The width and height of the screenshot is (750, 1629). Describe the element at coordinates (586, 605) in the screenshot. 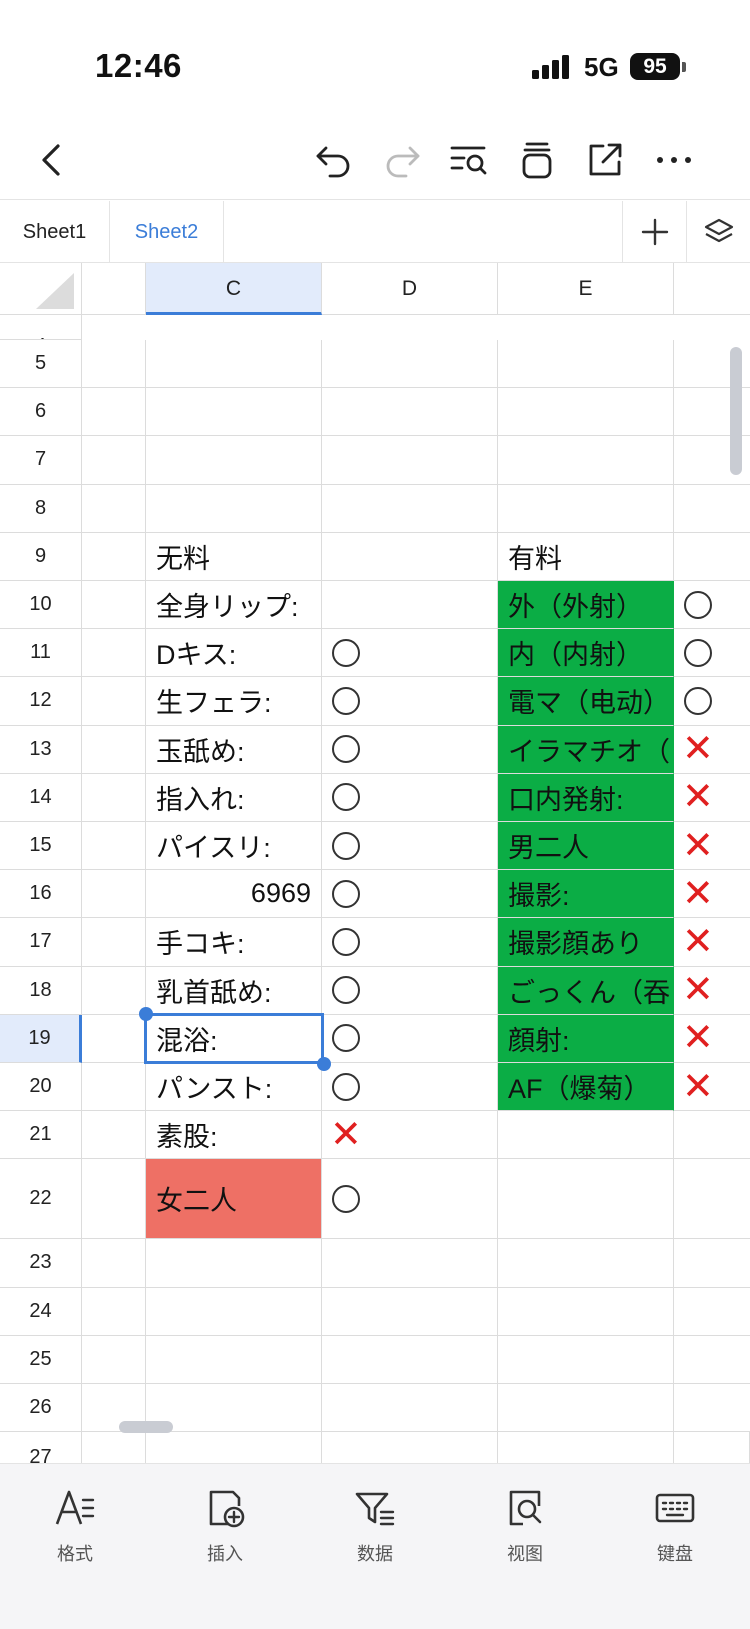

I see `cell-e: 外（外射）` at that location.